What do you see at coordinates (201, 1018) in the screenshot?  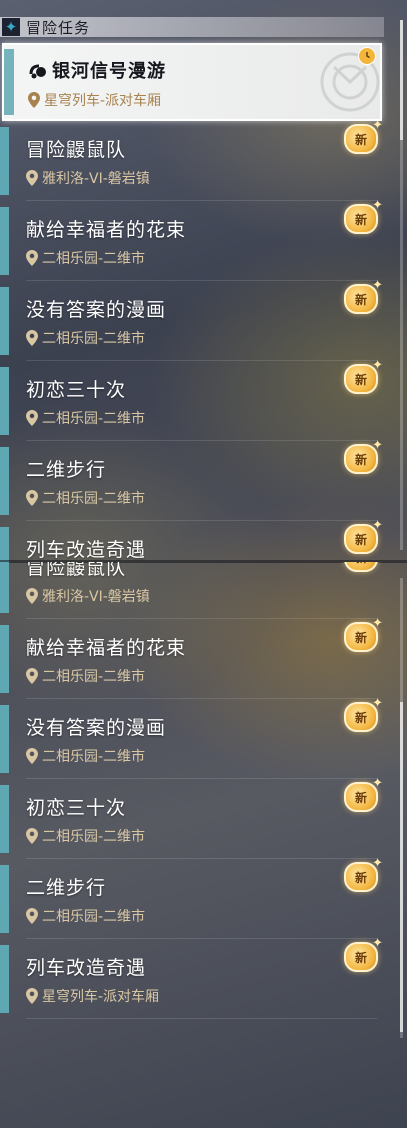 I see `divider` at bounding box center [201, 1018].